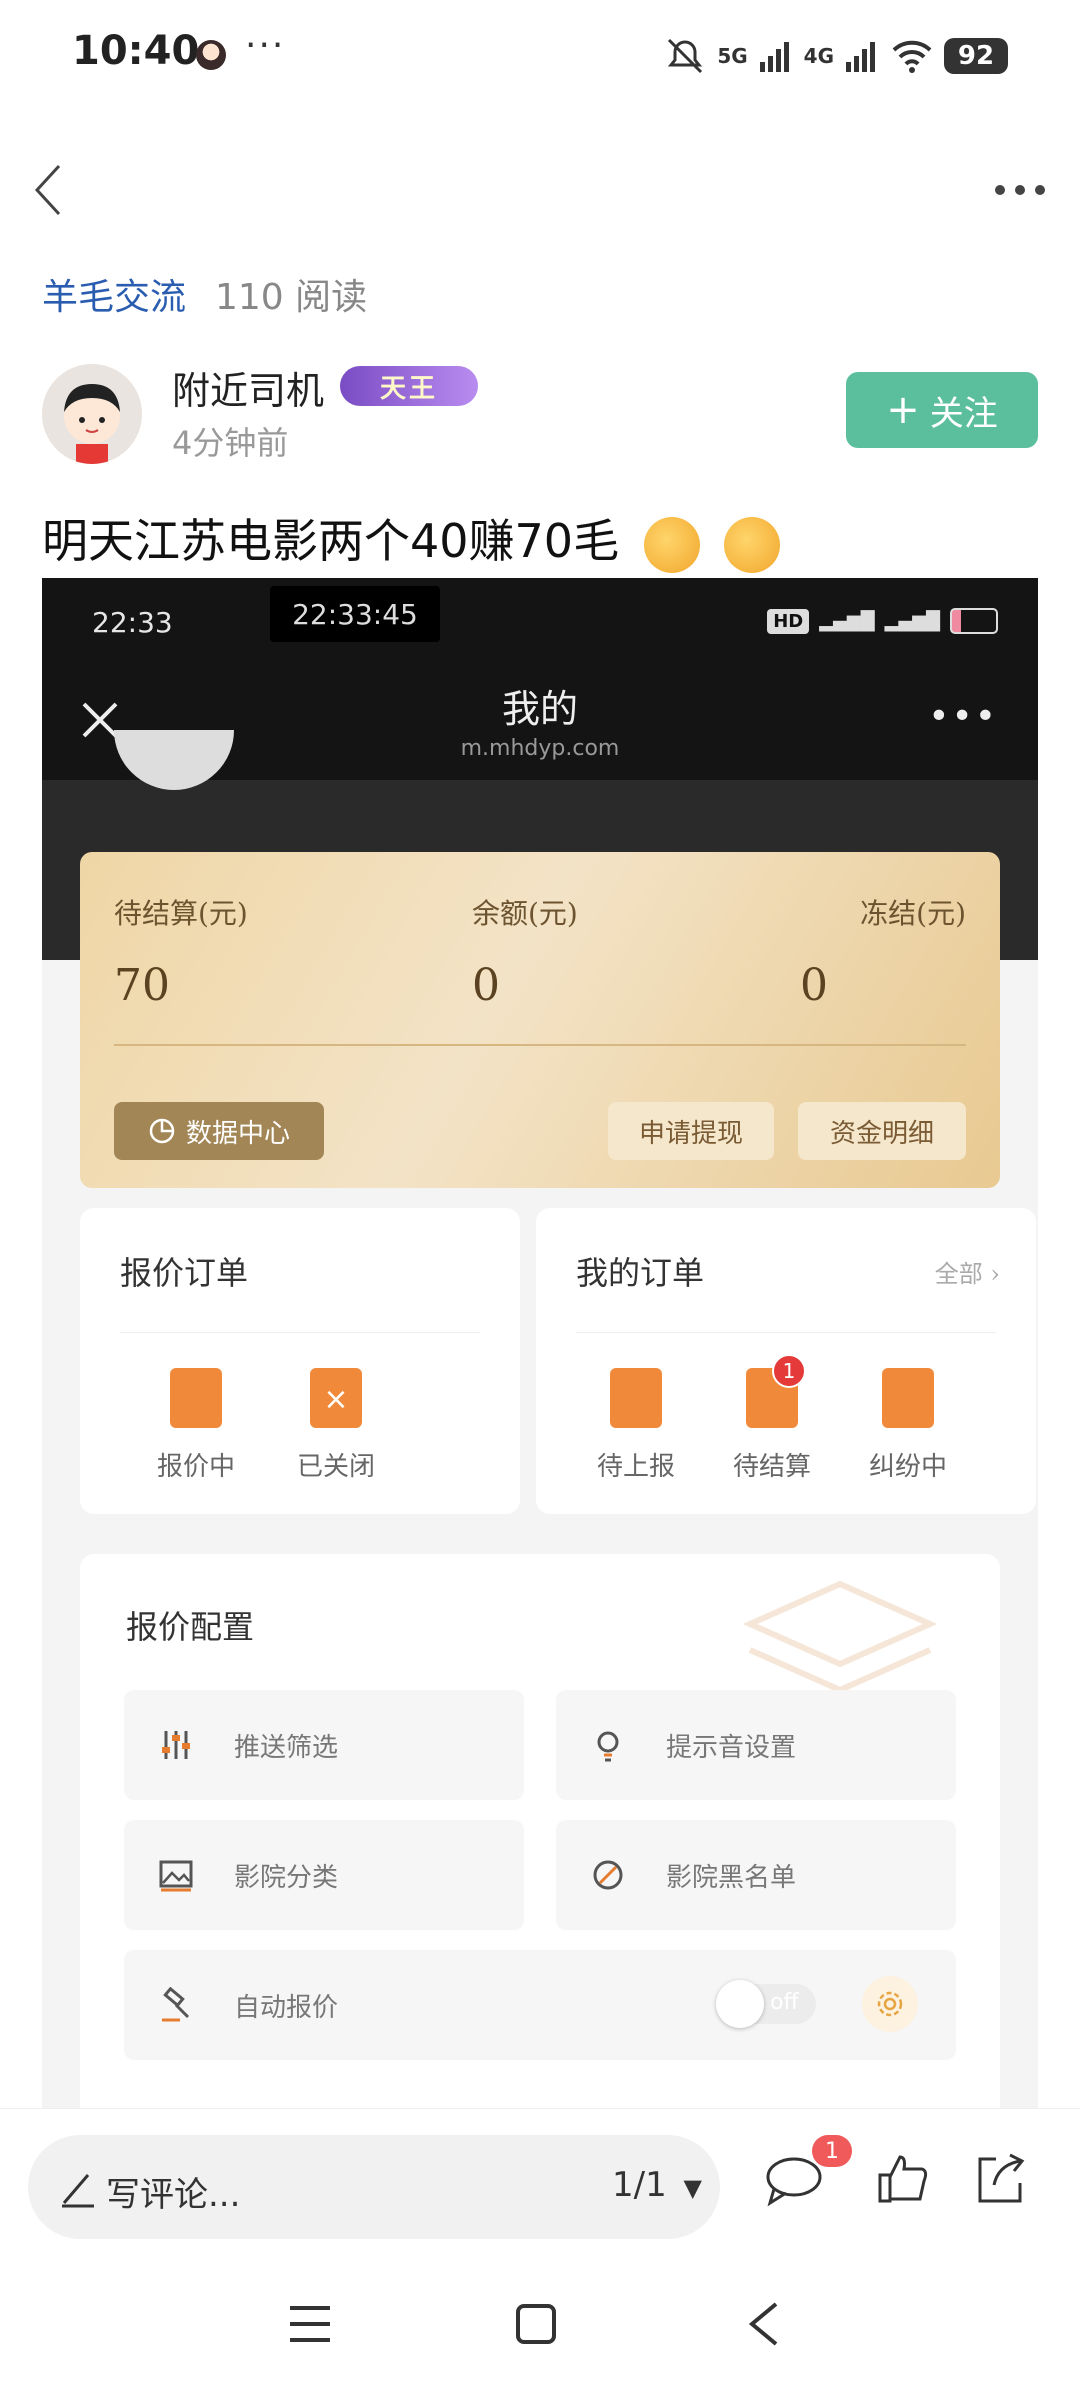 Image resolution: width=1080 pixels, height=2400 pixels. I want to click on view-all-label: 全部, so click(958, 1274).